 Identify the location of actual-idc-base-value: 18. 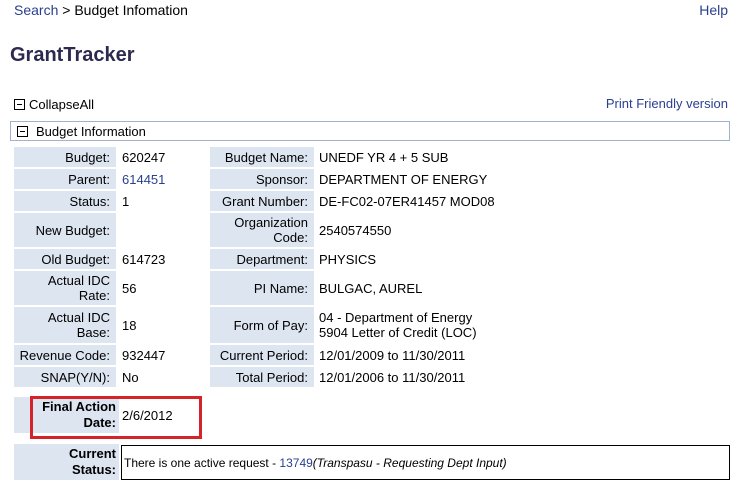
(129, 325).